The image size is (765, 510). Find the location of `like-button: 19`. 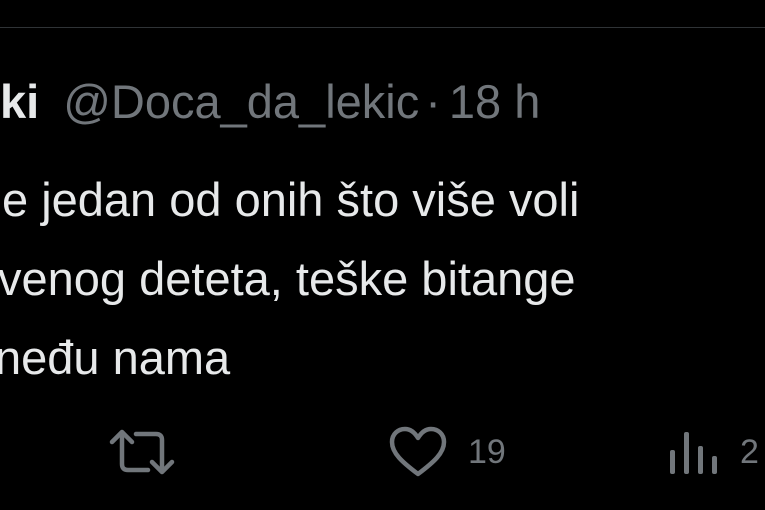

like-button: 19 is located at coordinates (447, 452).